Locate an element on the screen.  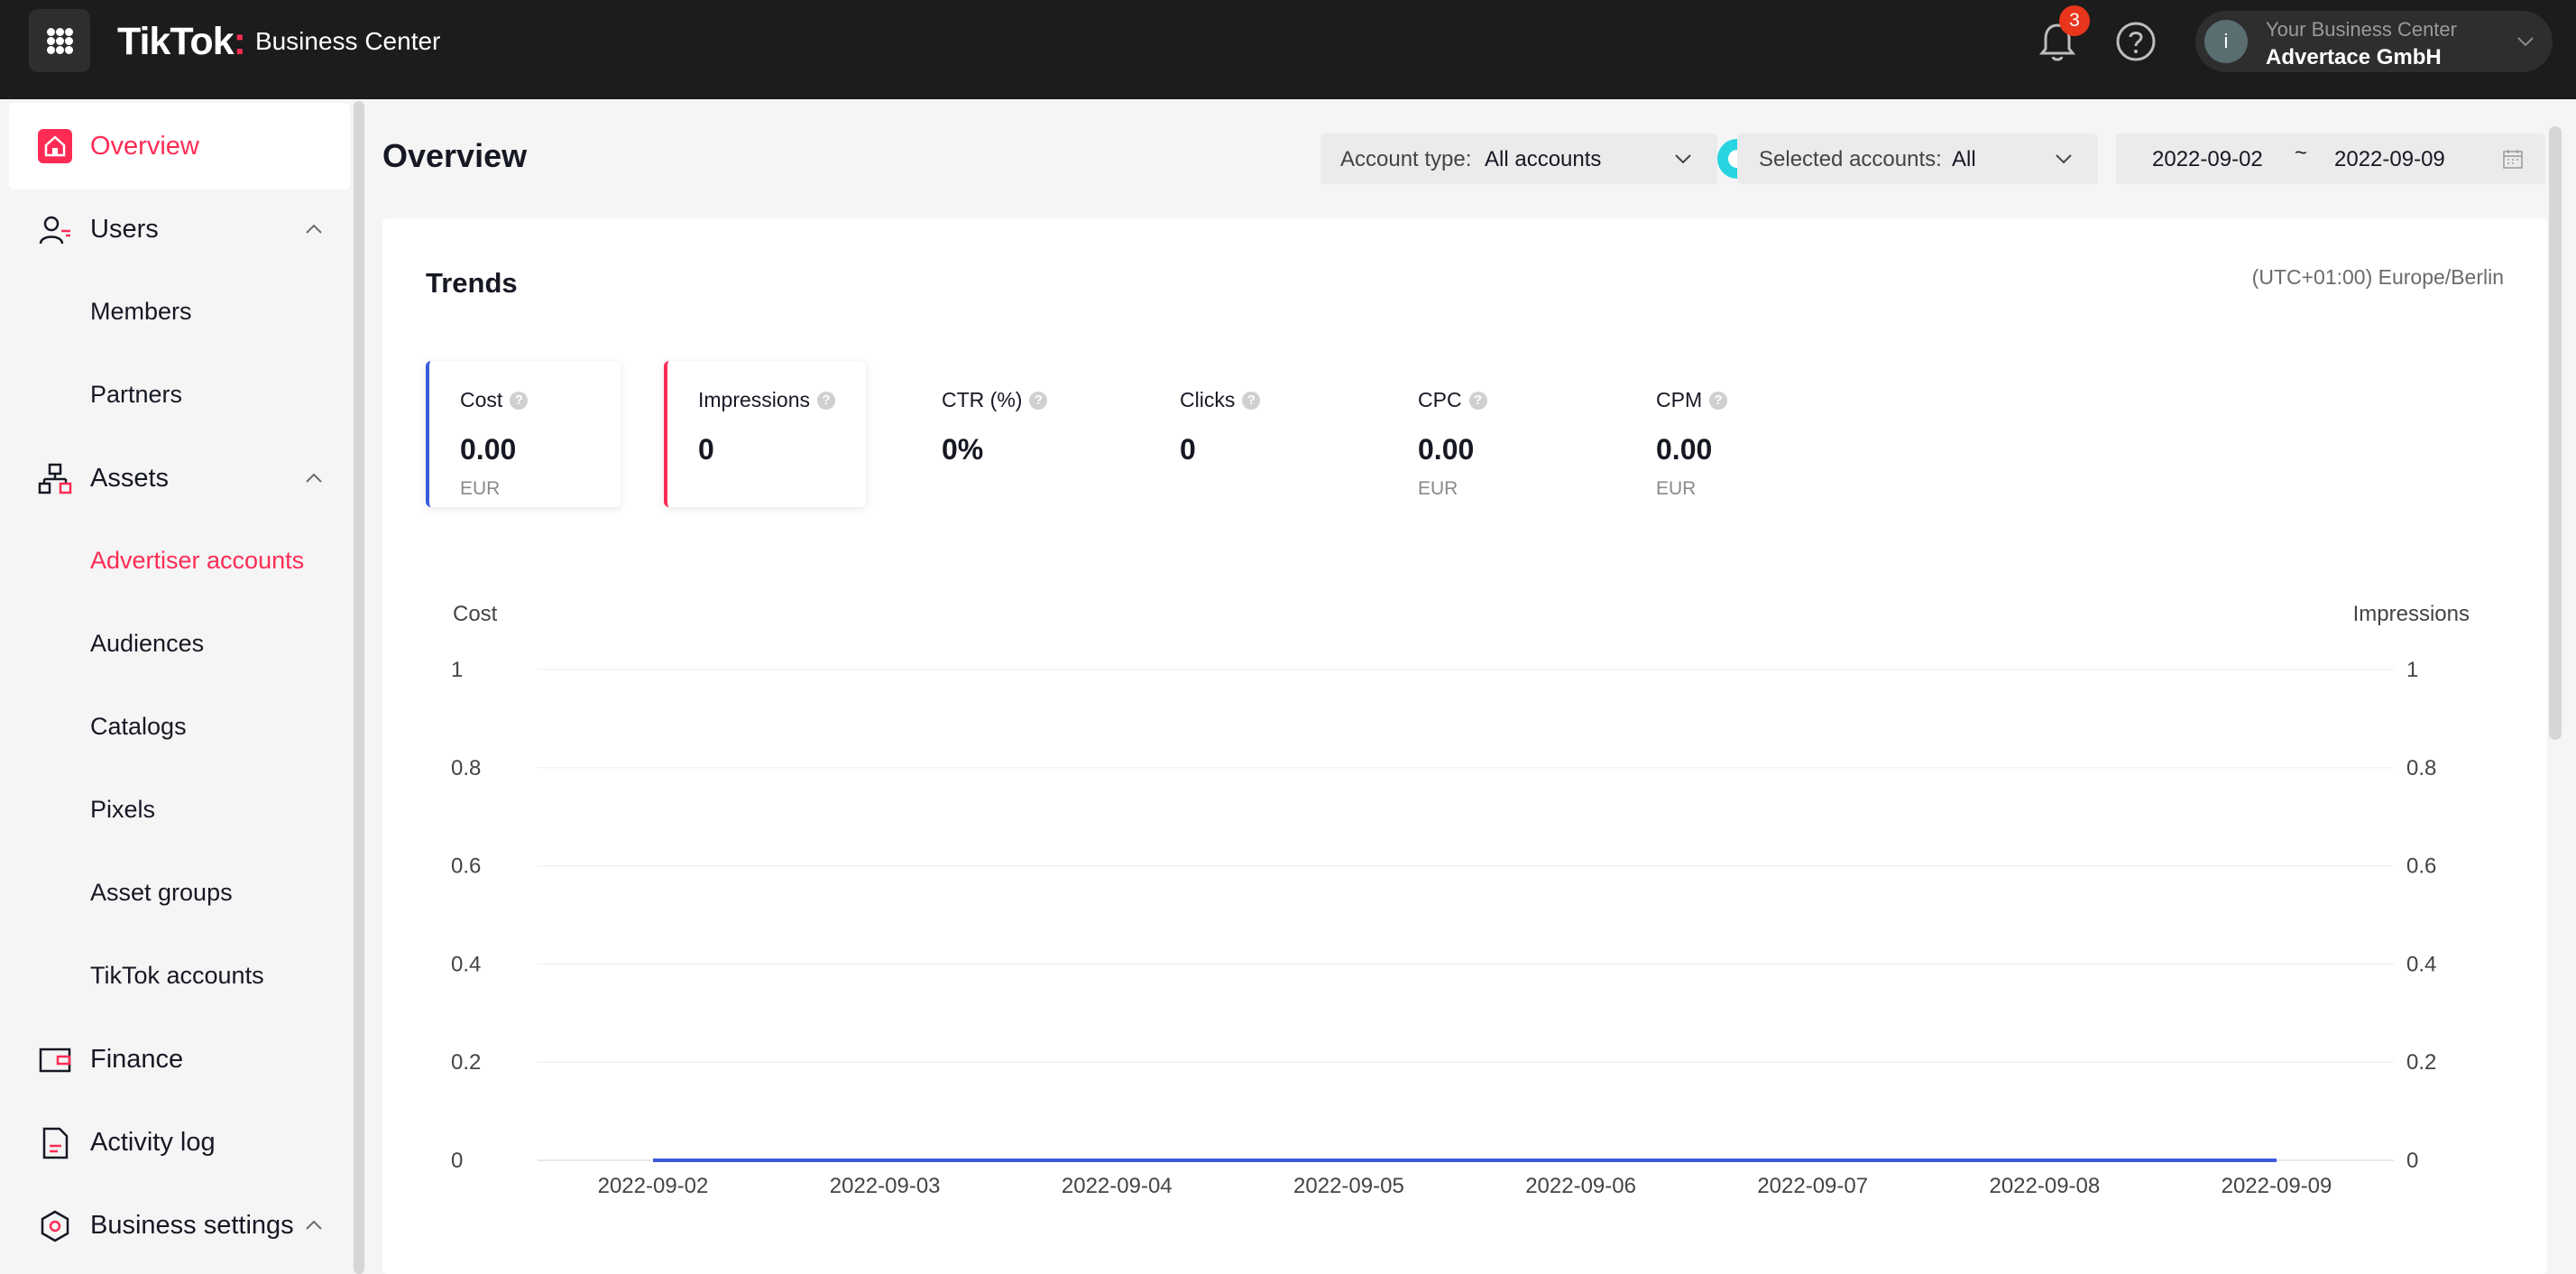
sidebar-item-label: Assets is located at coordinates (130, 478).